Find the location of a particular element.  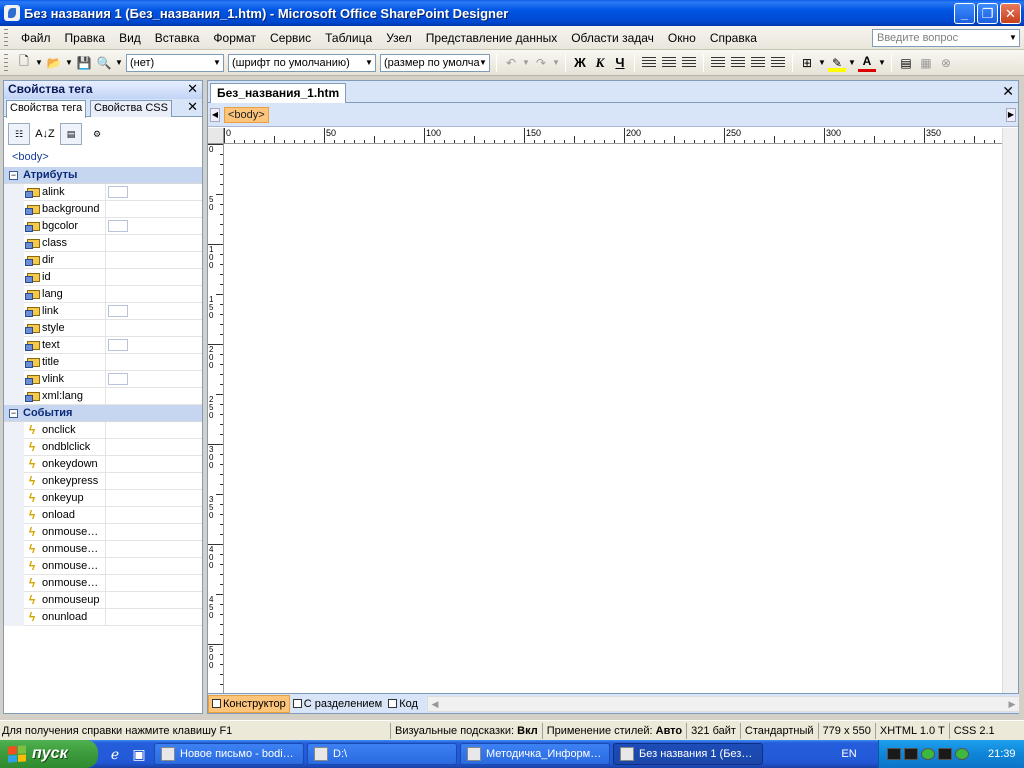

design-view-button: Конструктор is located at coordinates (249, 703).